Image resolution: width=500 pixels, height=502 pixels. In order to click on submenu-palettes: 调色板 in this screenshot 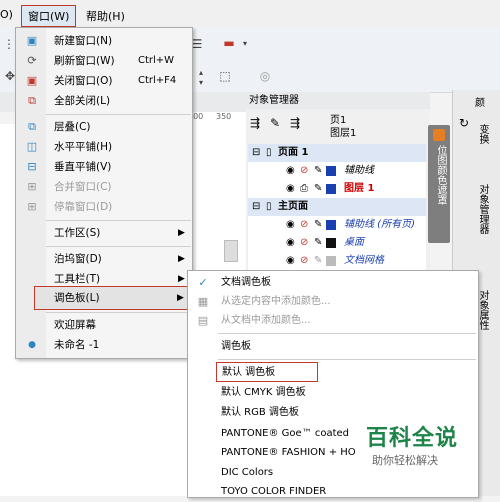, I will do `click(333, 347)`.